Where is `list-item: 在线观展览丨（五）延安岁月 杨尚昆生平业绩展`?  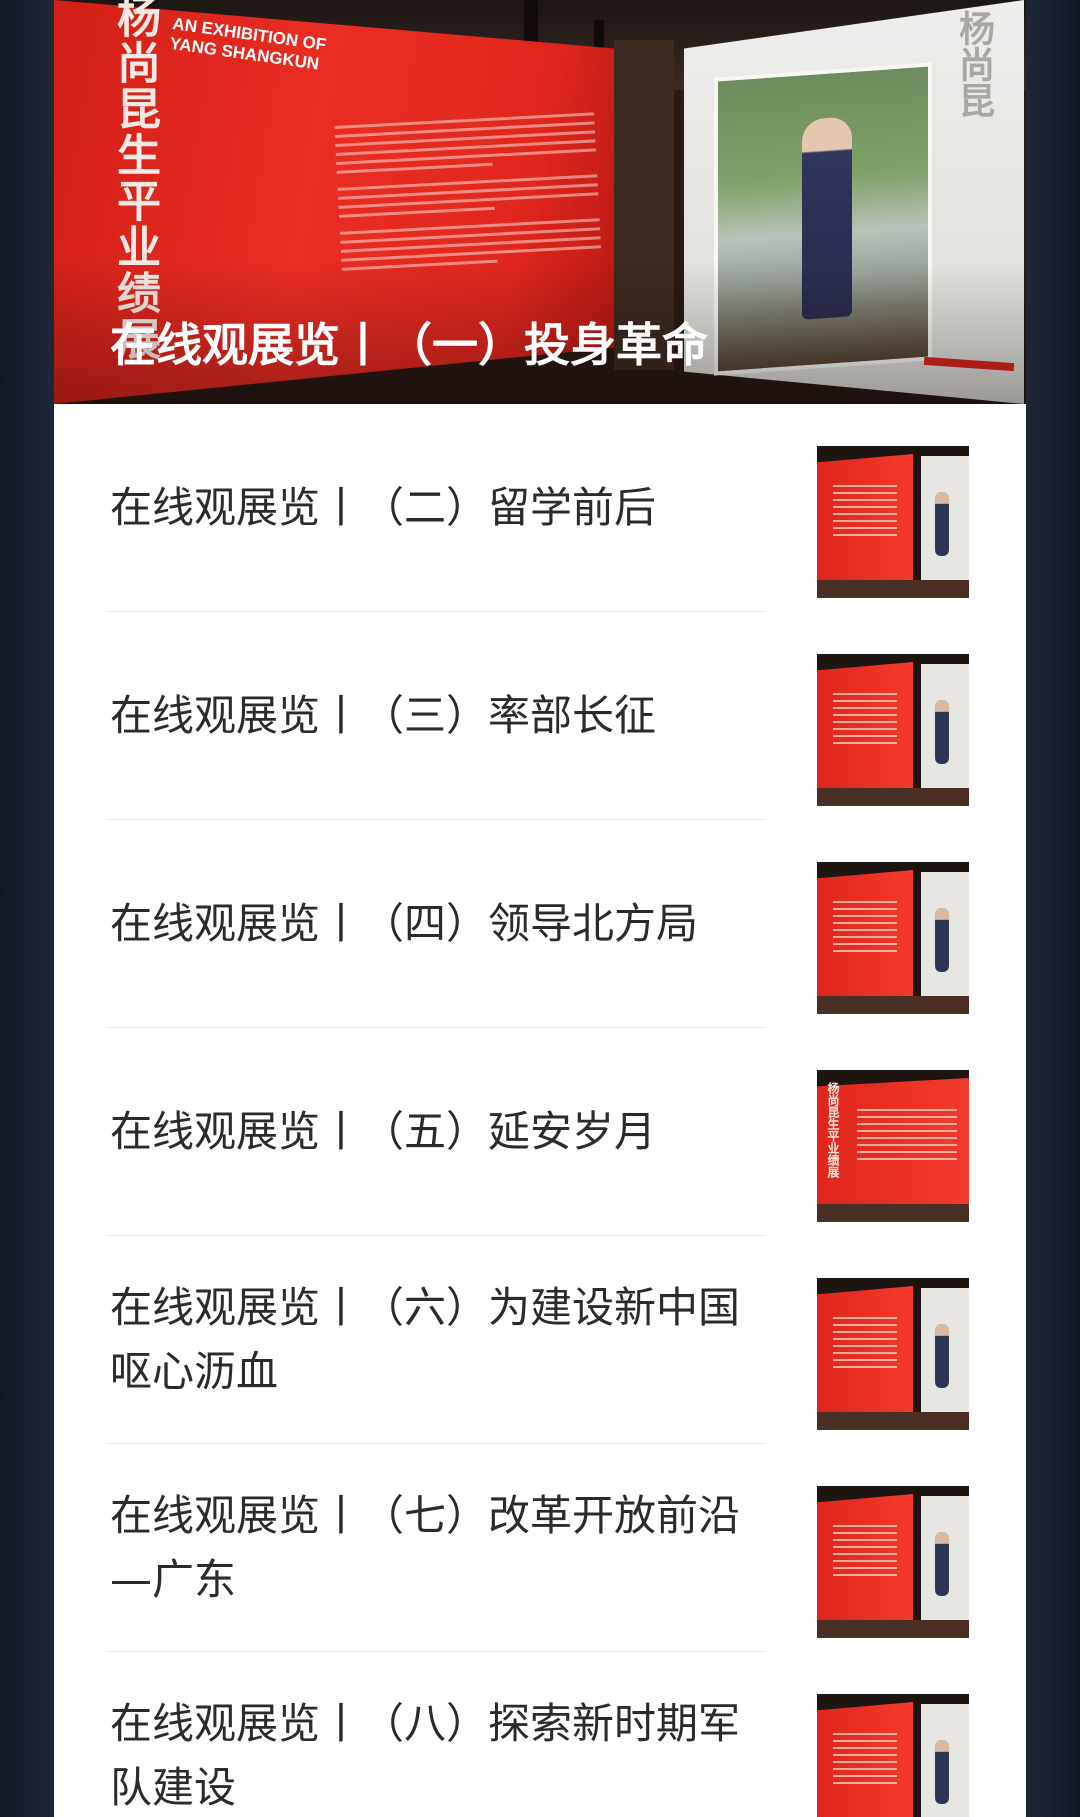
list-item: 在线观展览丨（五）延安岁月 杨尚昆生平业绩展 is located at coordinates (540, 1132).